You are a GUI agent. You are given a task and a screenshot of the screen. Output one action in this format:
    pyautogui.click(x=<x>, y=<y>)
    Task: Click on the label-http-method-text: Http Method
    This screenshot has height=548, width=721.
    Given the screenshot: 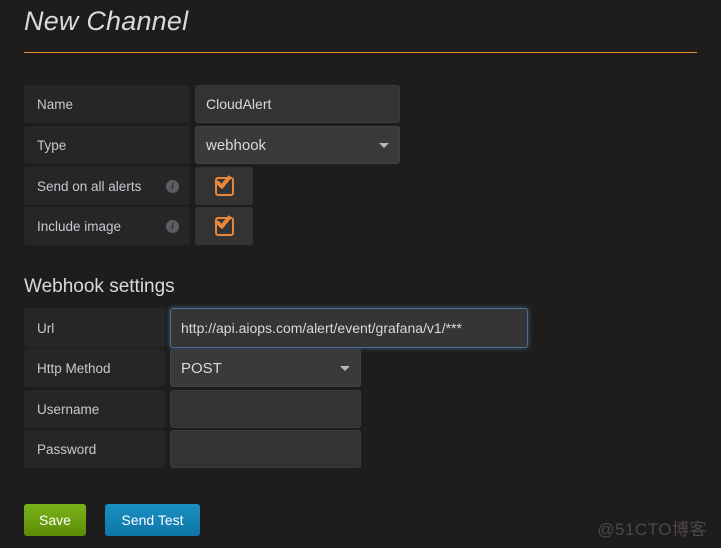 What is the action you would take?
    pyautogui.click(x=74, y=368)
    